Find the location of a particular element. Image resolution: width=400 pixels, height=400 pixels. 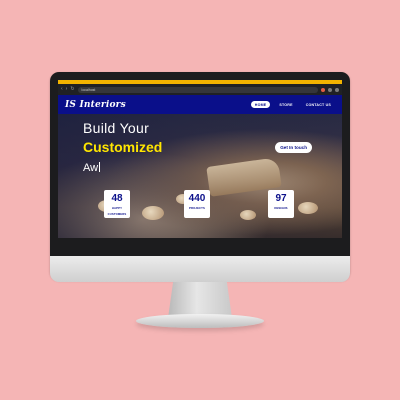

stat-card-projects: 440 PROJECTS is located at coordinates (197, 204).